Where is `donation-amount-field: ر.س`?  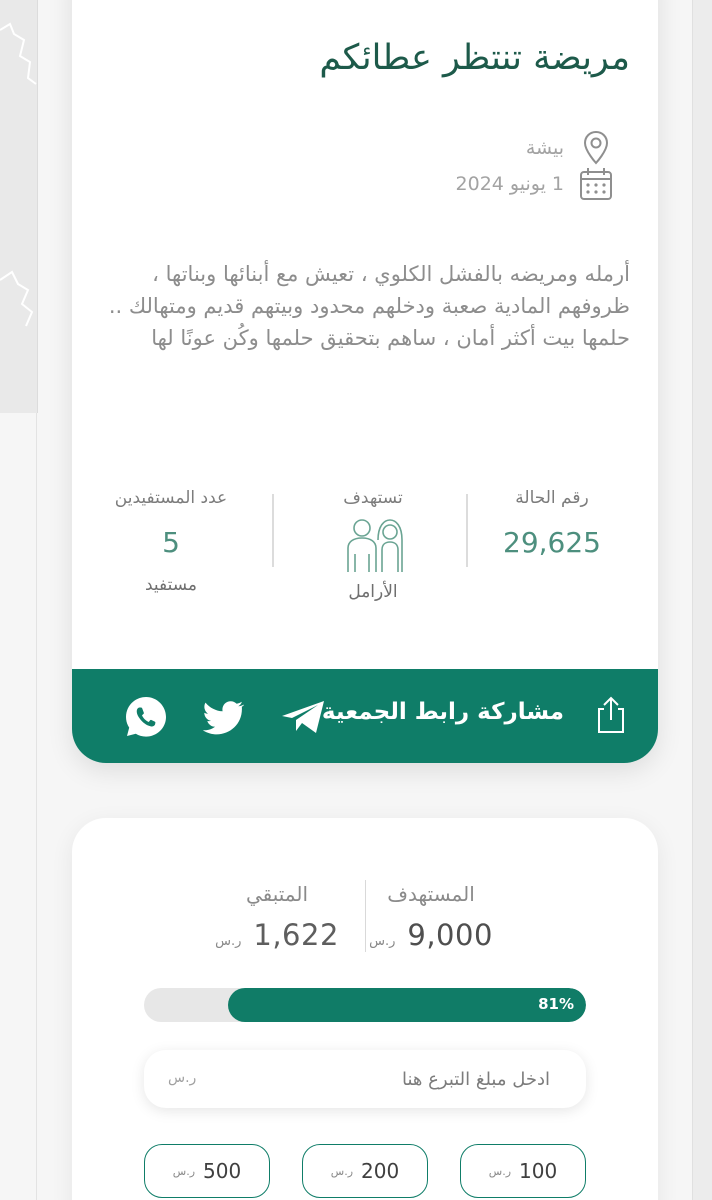
donation-amount-field: ر.س is located at coordinates (365, 1079).